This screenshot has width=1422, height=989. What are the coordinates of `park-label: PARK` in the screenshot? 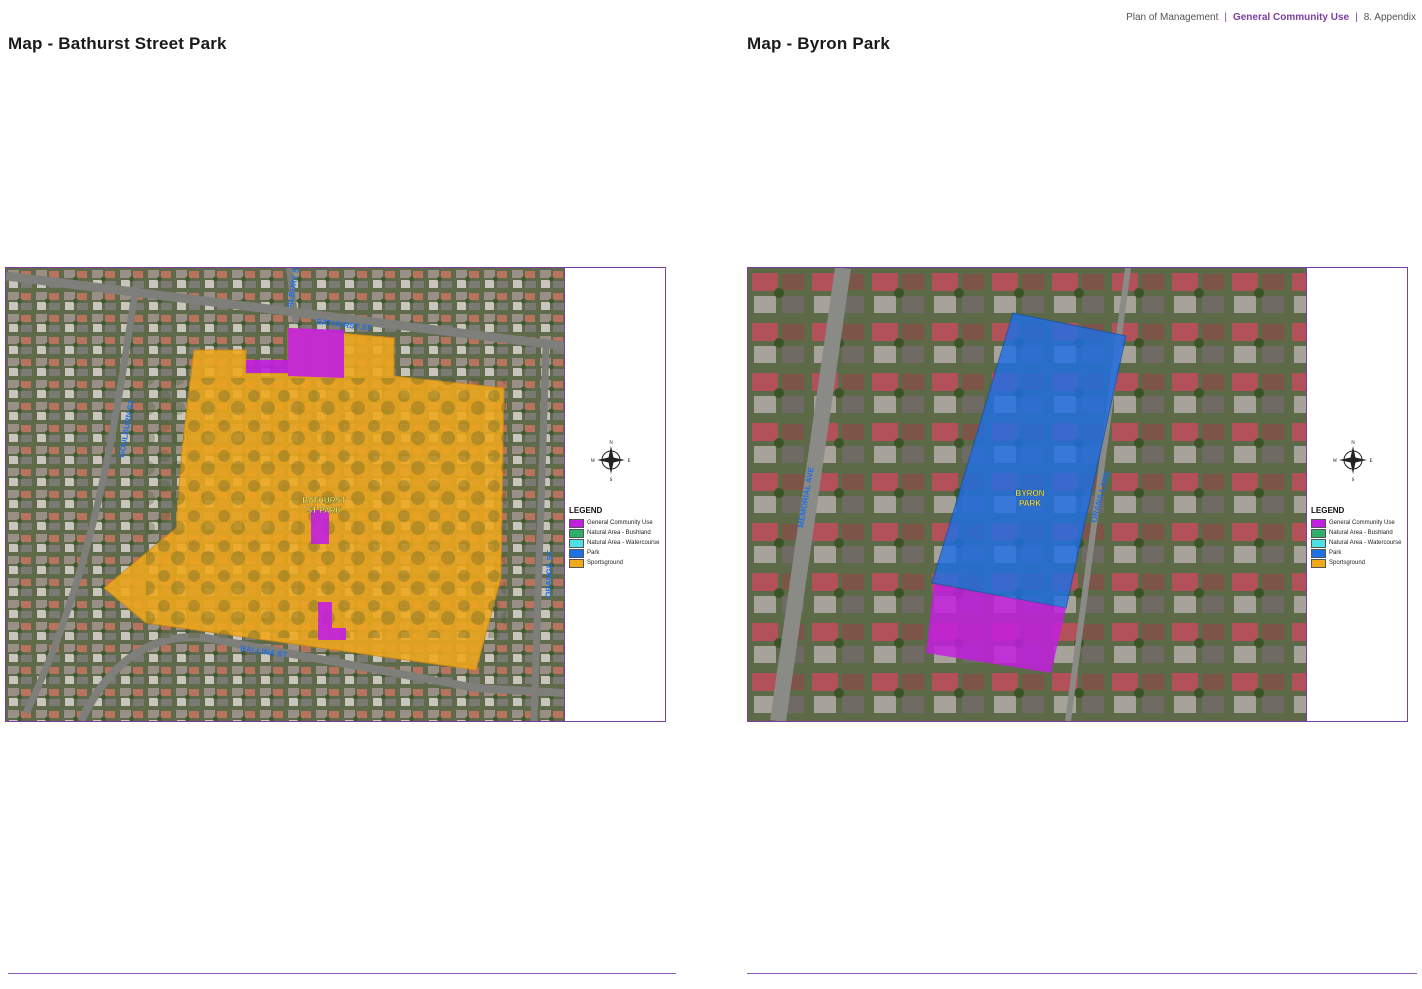 It's located at (1030, 503).